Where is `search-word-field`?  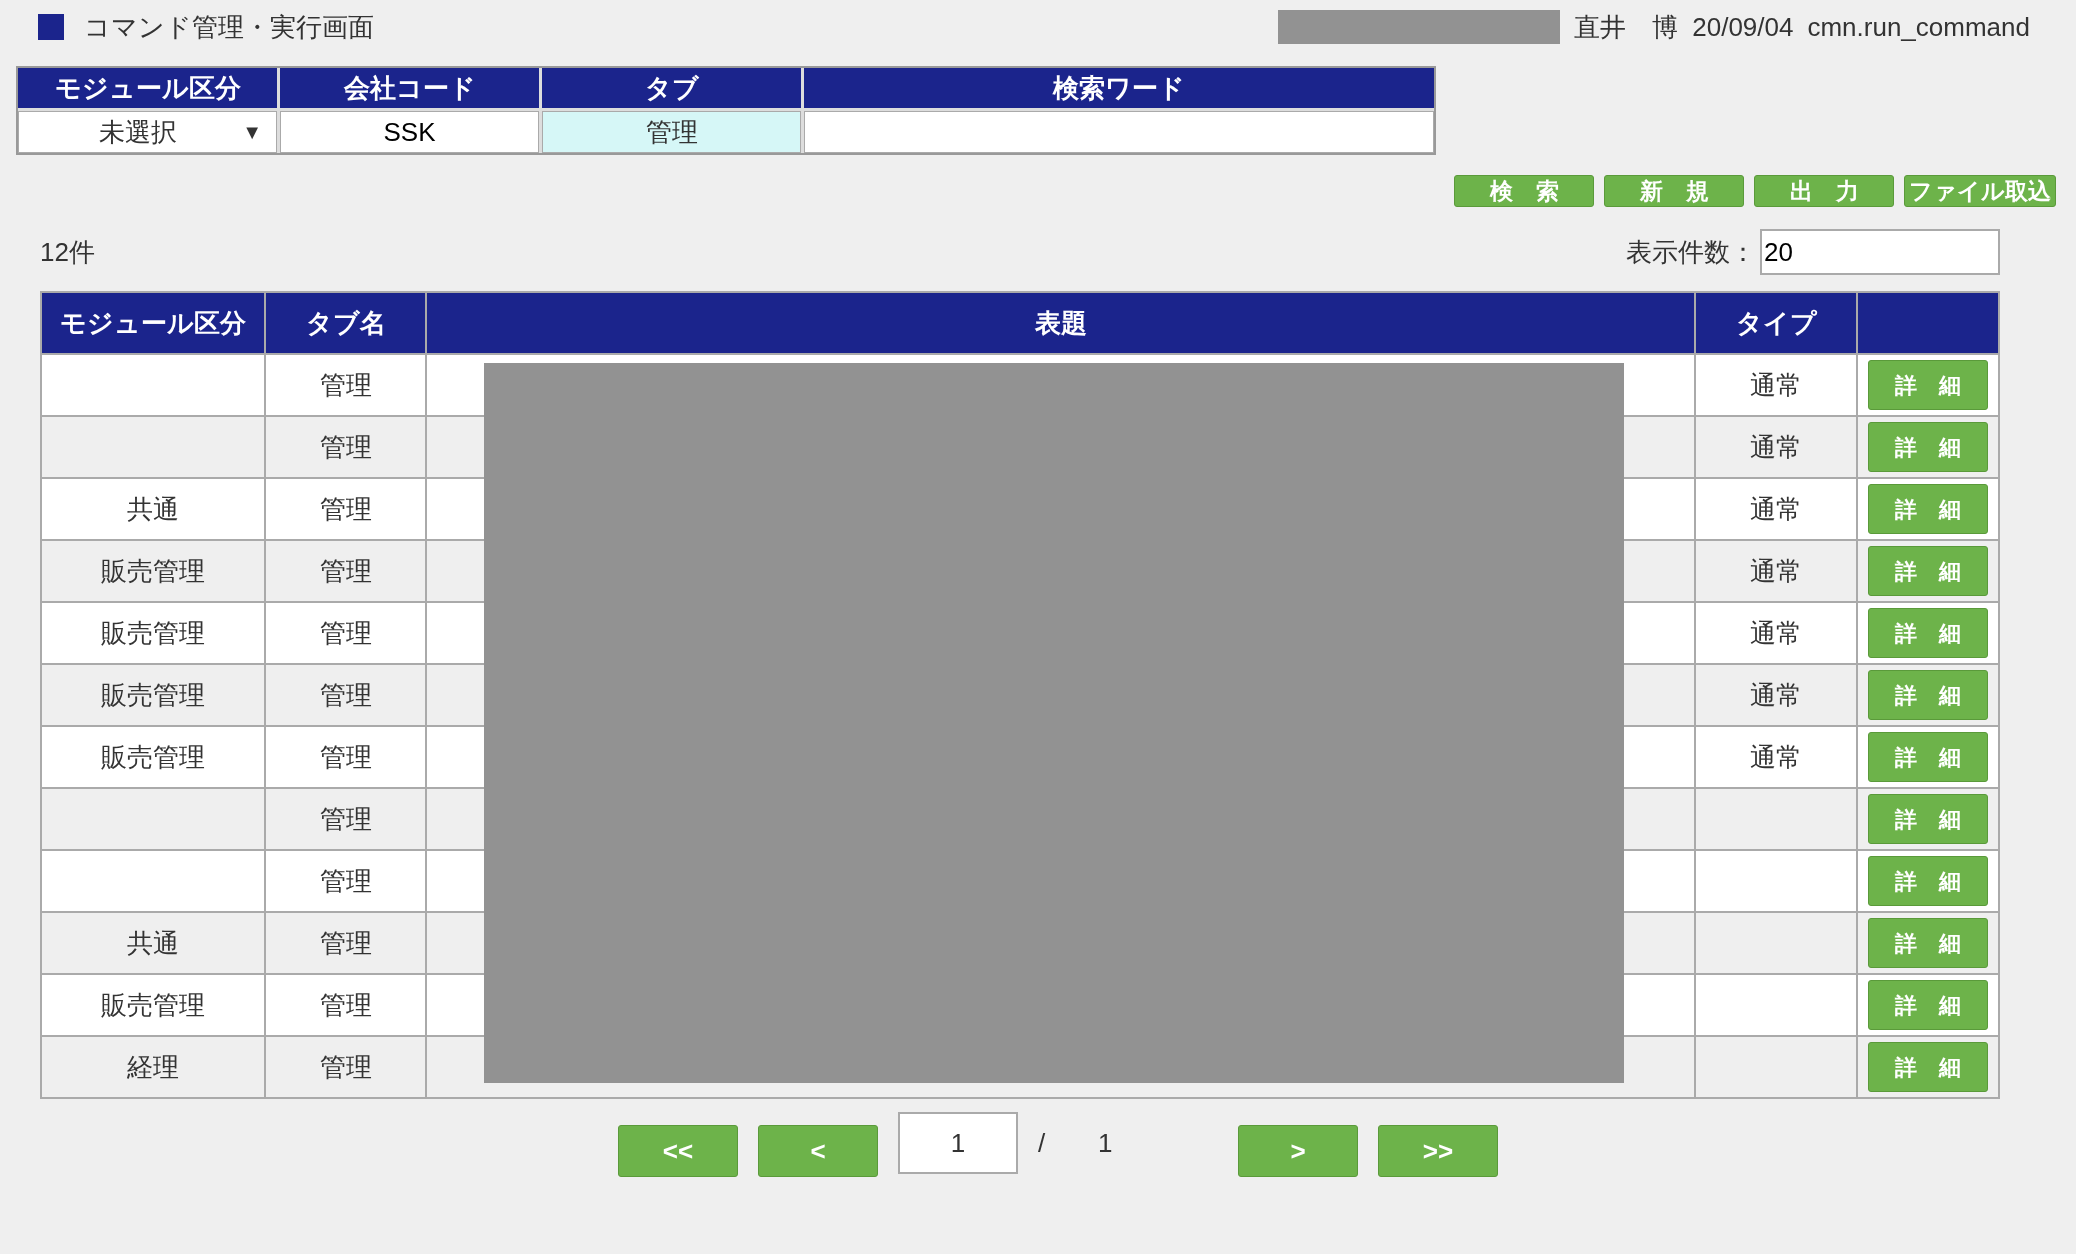
search-word-field is located at coordinates (1119, 132).